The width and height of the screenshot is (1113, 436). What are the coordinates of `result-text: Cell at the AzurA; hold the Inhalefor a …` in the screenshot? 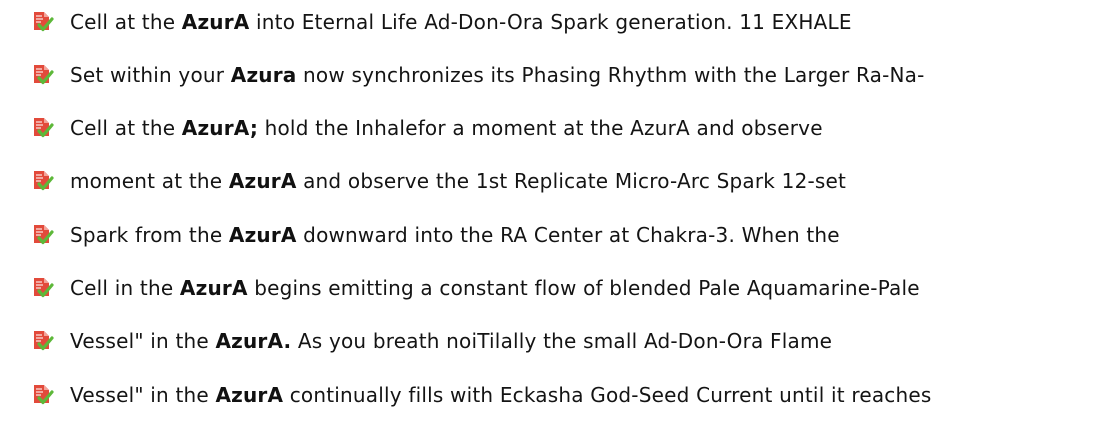 It's located at (446, 128).